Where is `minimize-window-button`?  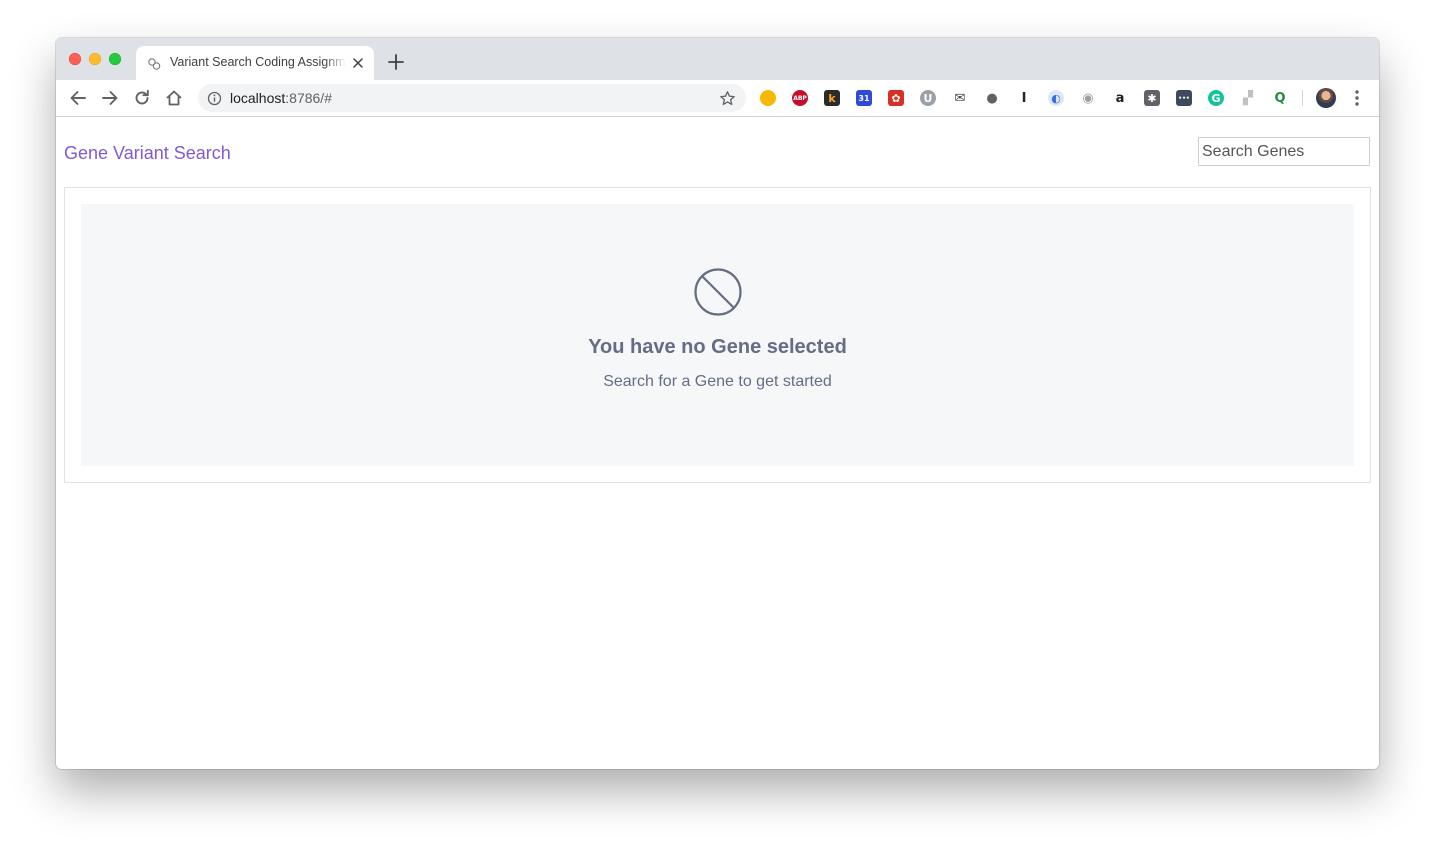 minimize-window-button is located at coordinates (95, 59).